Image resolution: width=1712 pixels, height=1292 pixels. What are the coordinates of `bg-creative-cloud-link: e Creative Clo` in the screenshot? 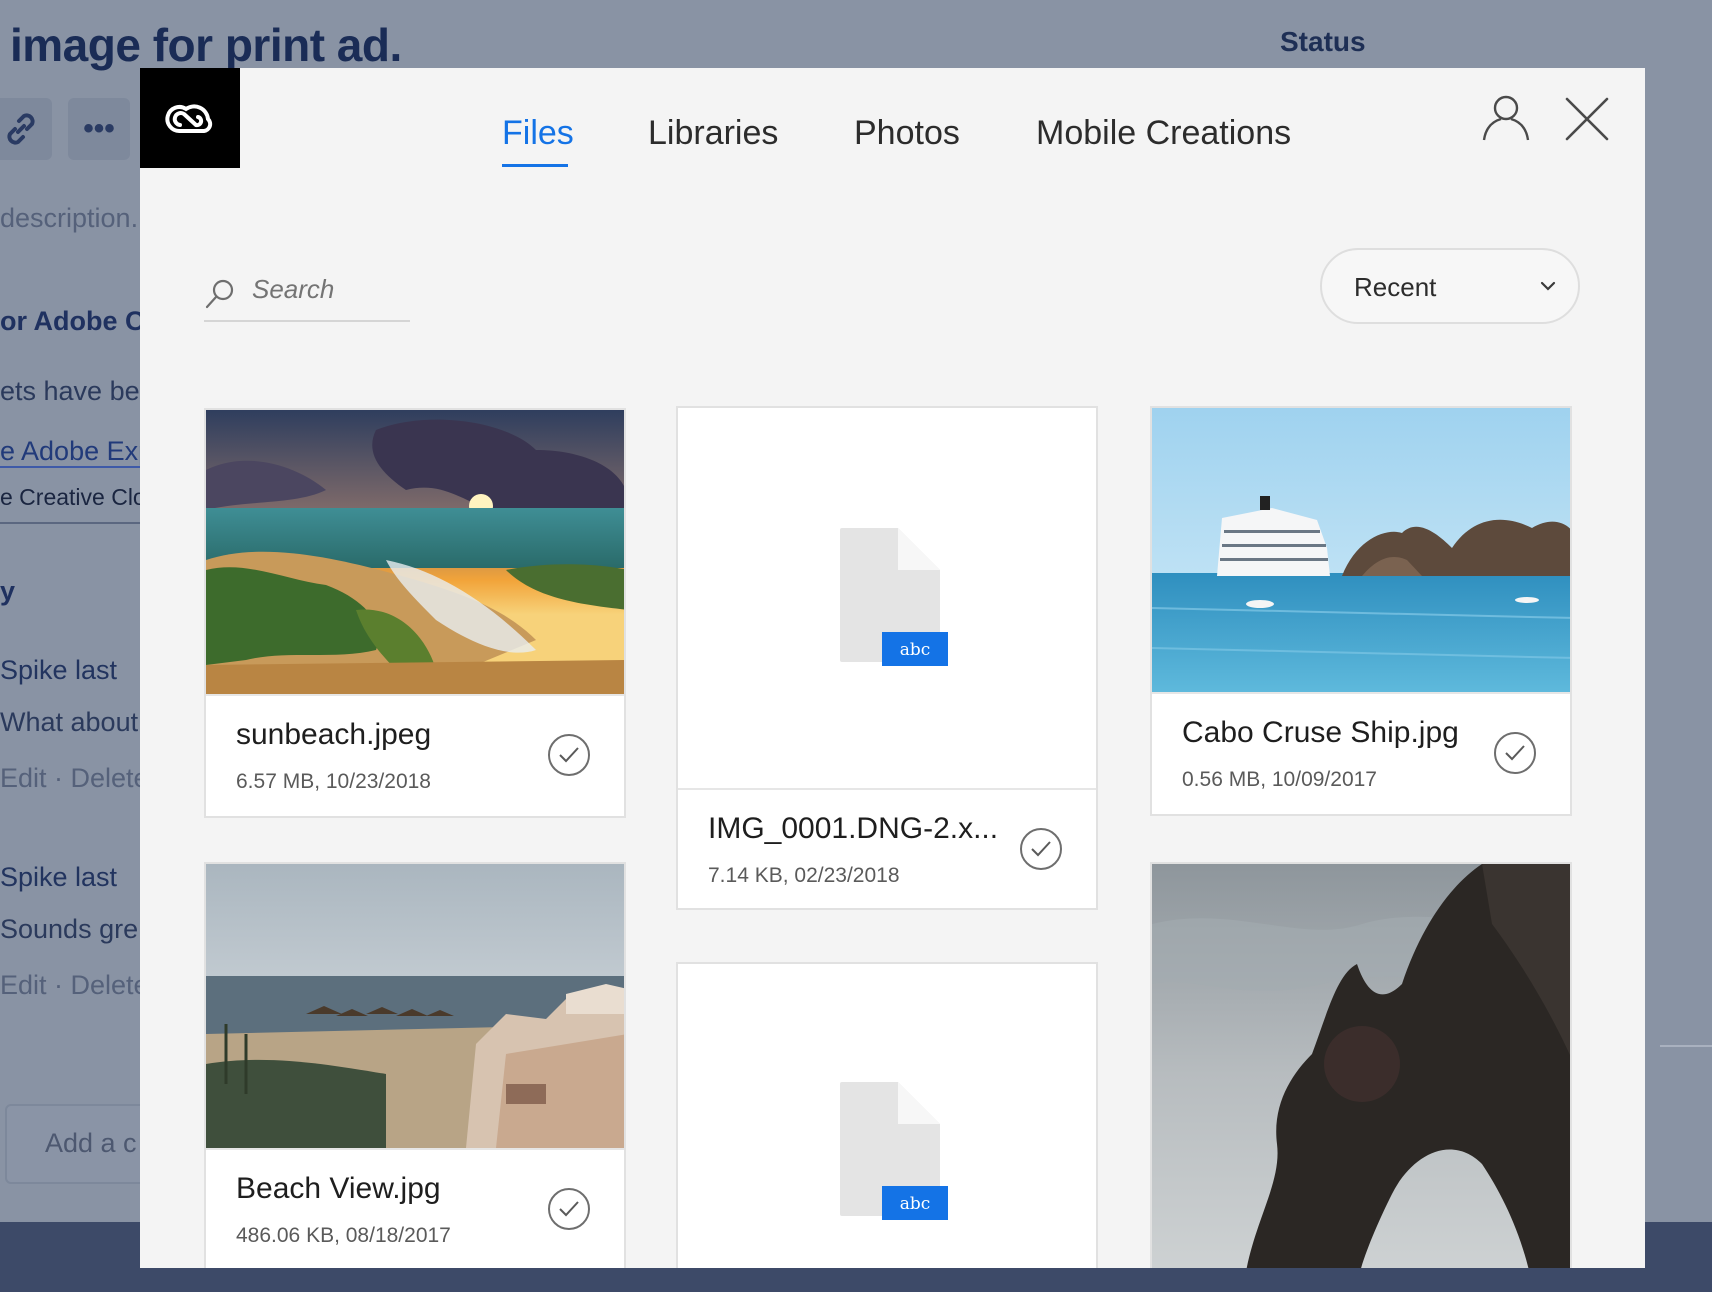 It's located at (73, 497).